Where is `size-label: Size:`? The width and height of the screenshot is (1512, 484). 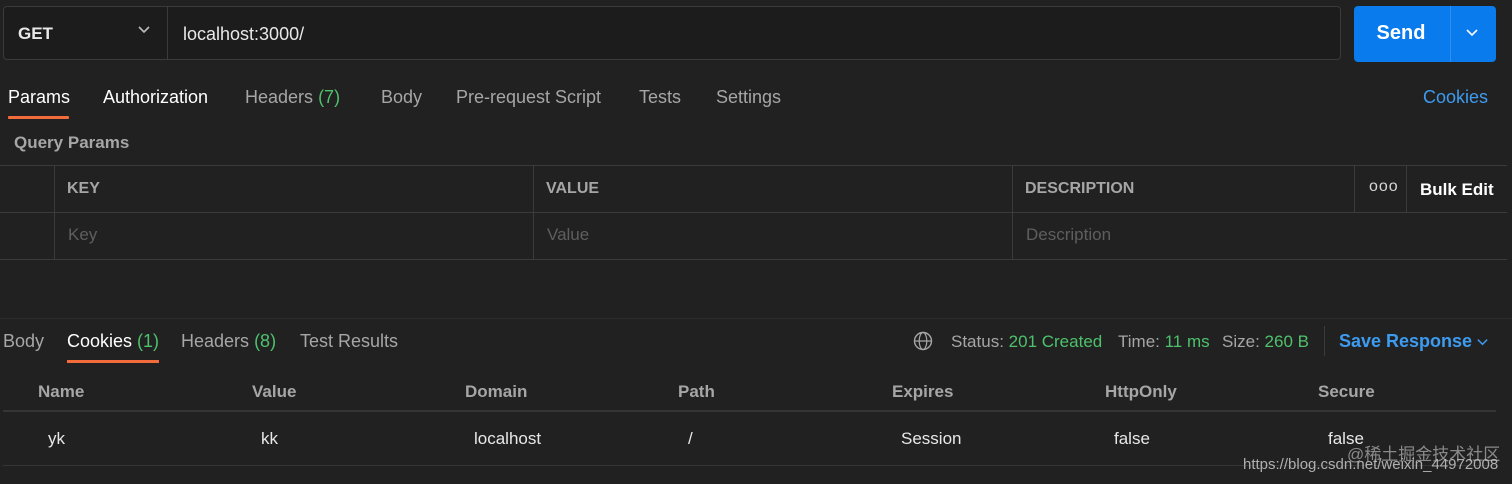 size-label: Size: is located at coordinates (1241, 341).